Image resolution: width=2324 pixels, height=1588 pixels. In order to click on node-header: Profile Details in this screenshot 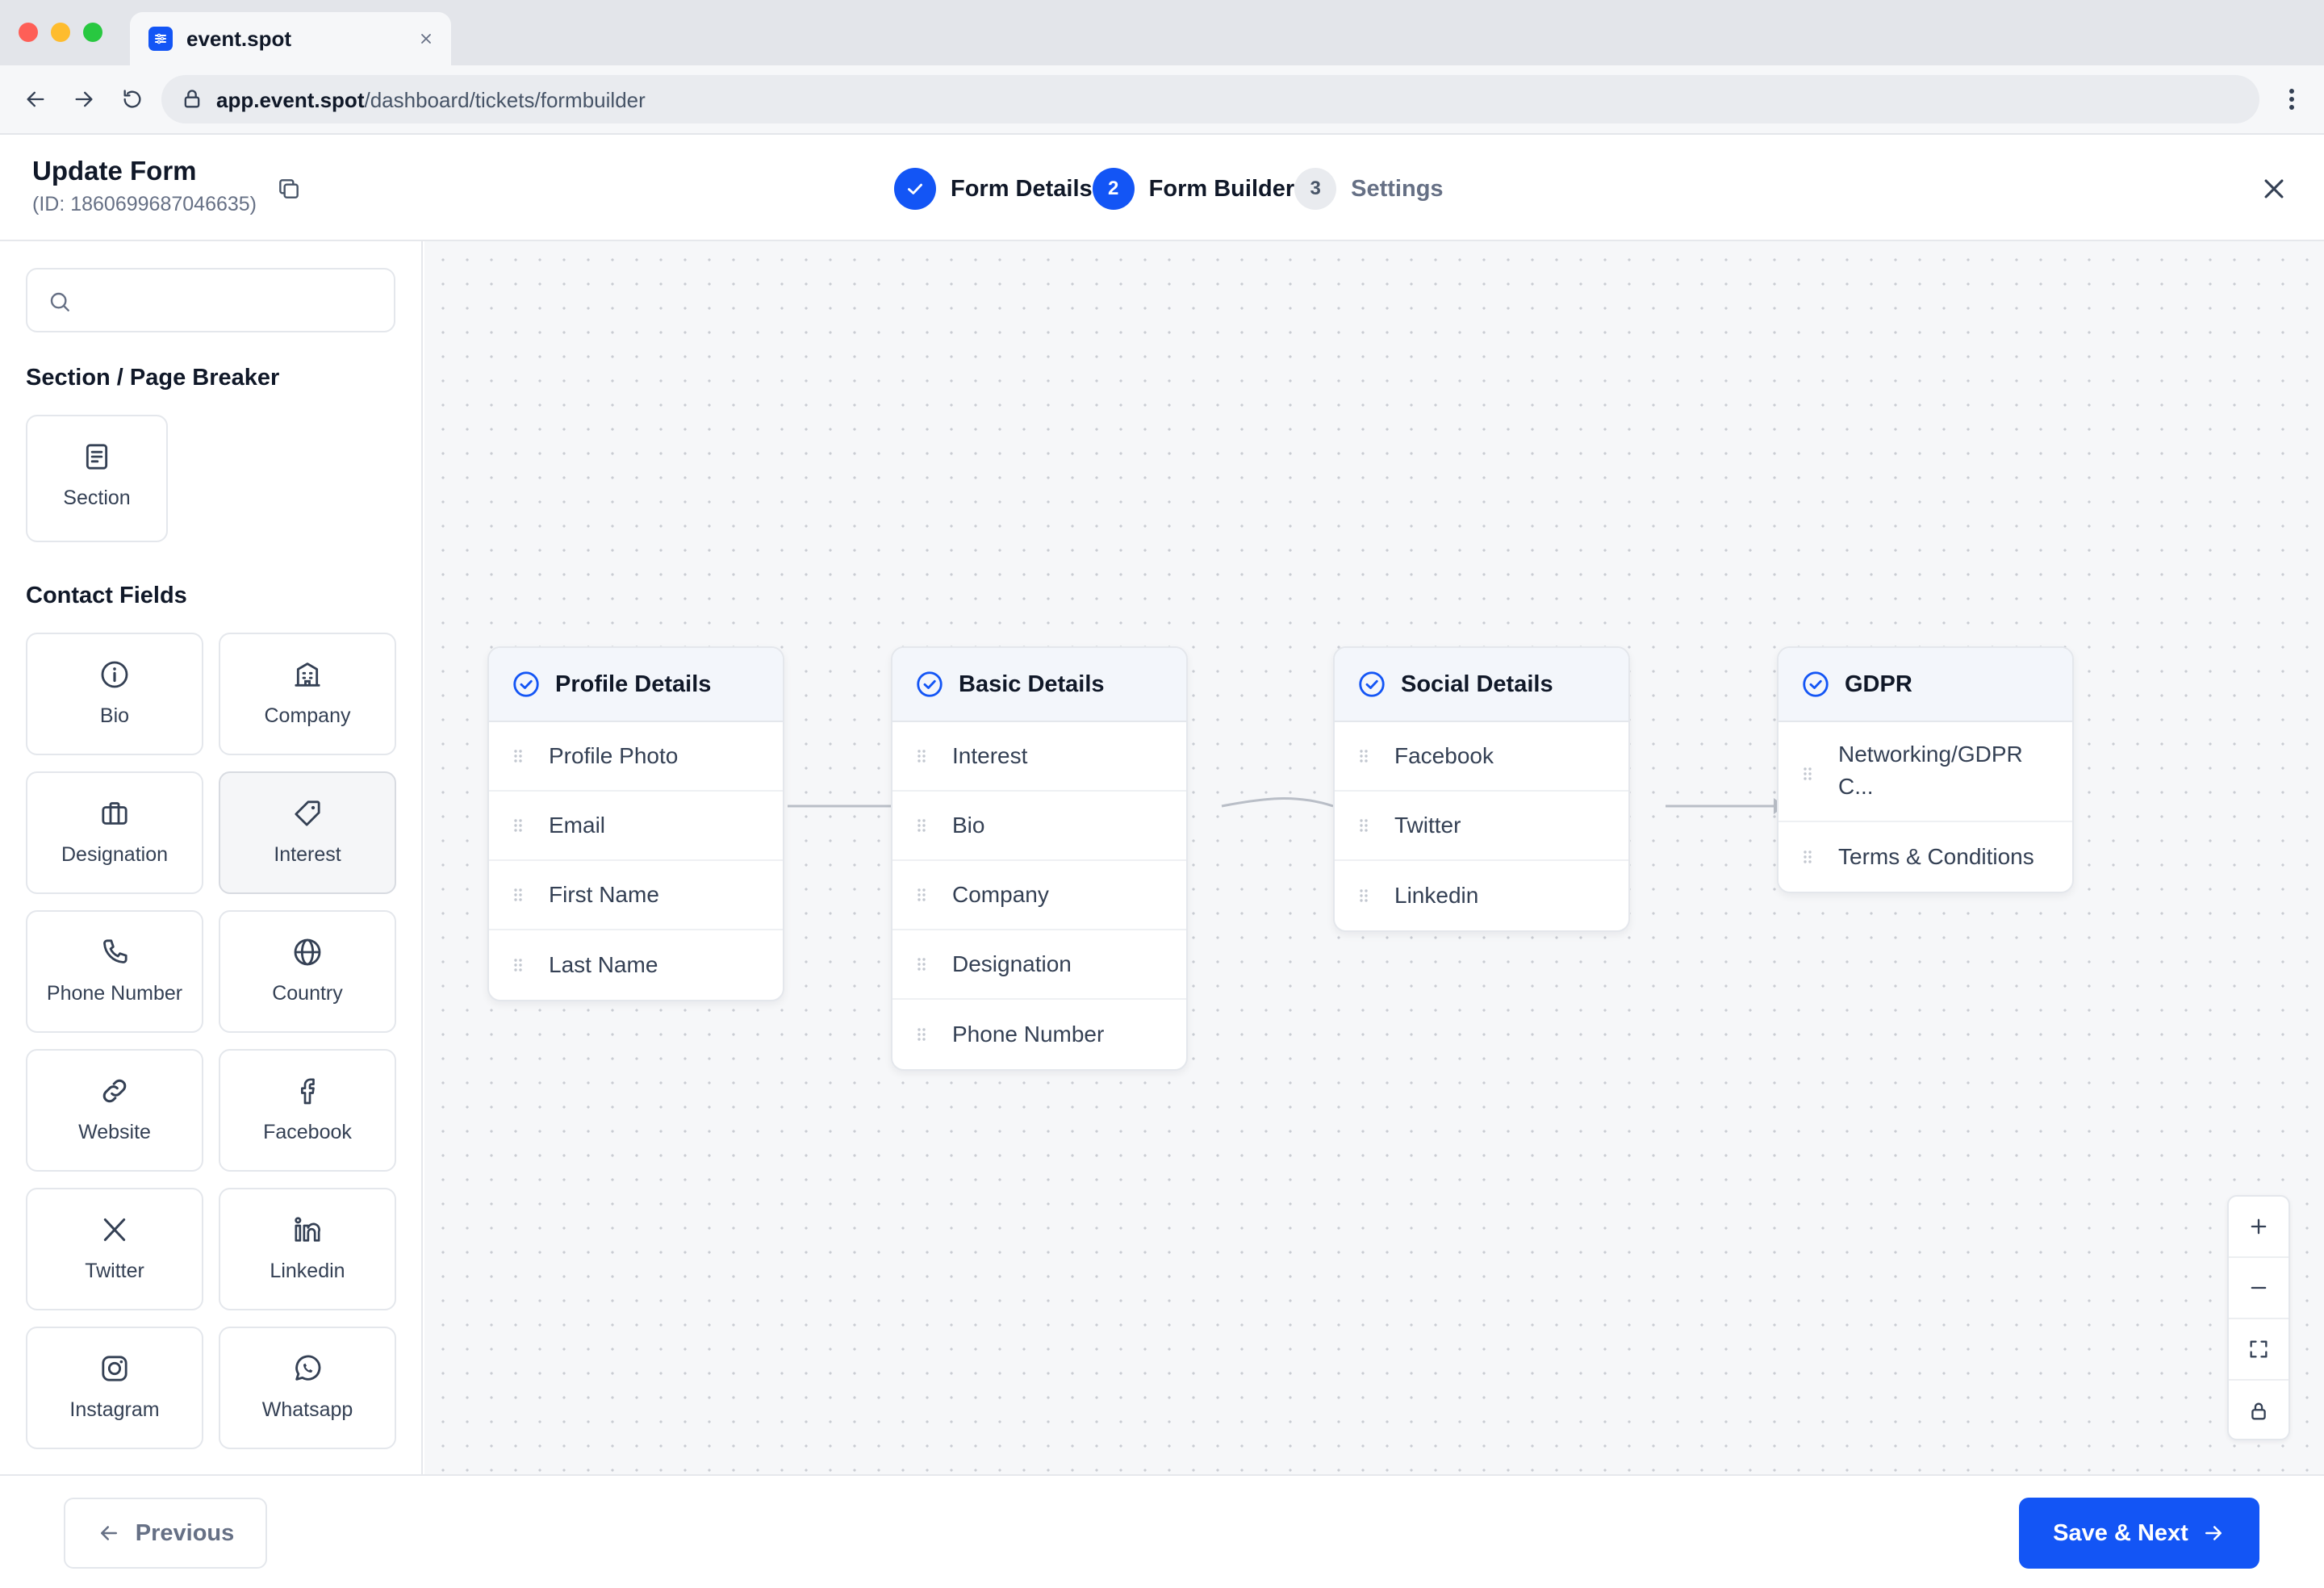, I will do `click(636, 685)`.